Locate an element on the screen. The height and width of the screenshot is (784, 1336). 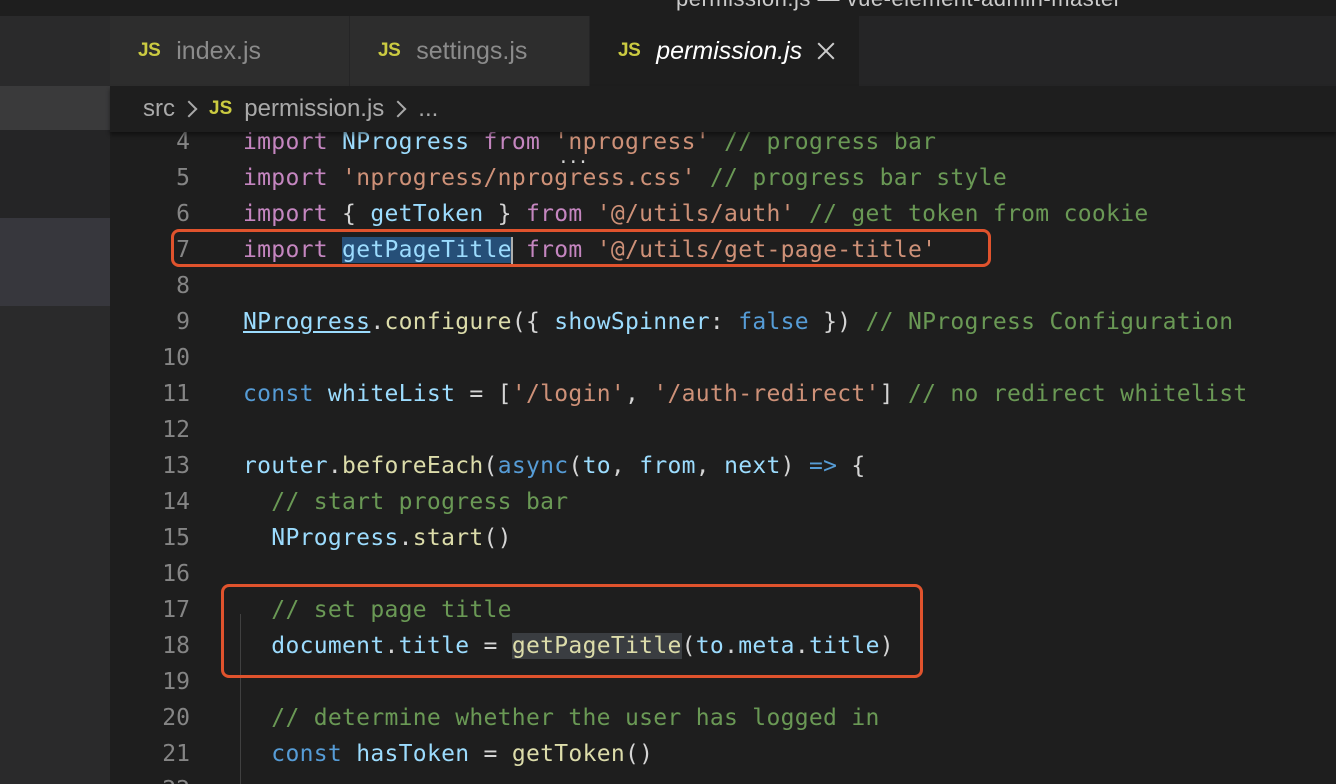
code-token: start is located at coordinates (448, 538).